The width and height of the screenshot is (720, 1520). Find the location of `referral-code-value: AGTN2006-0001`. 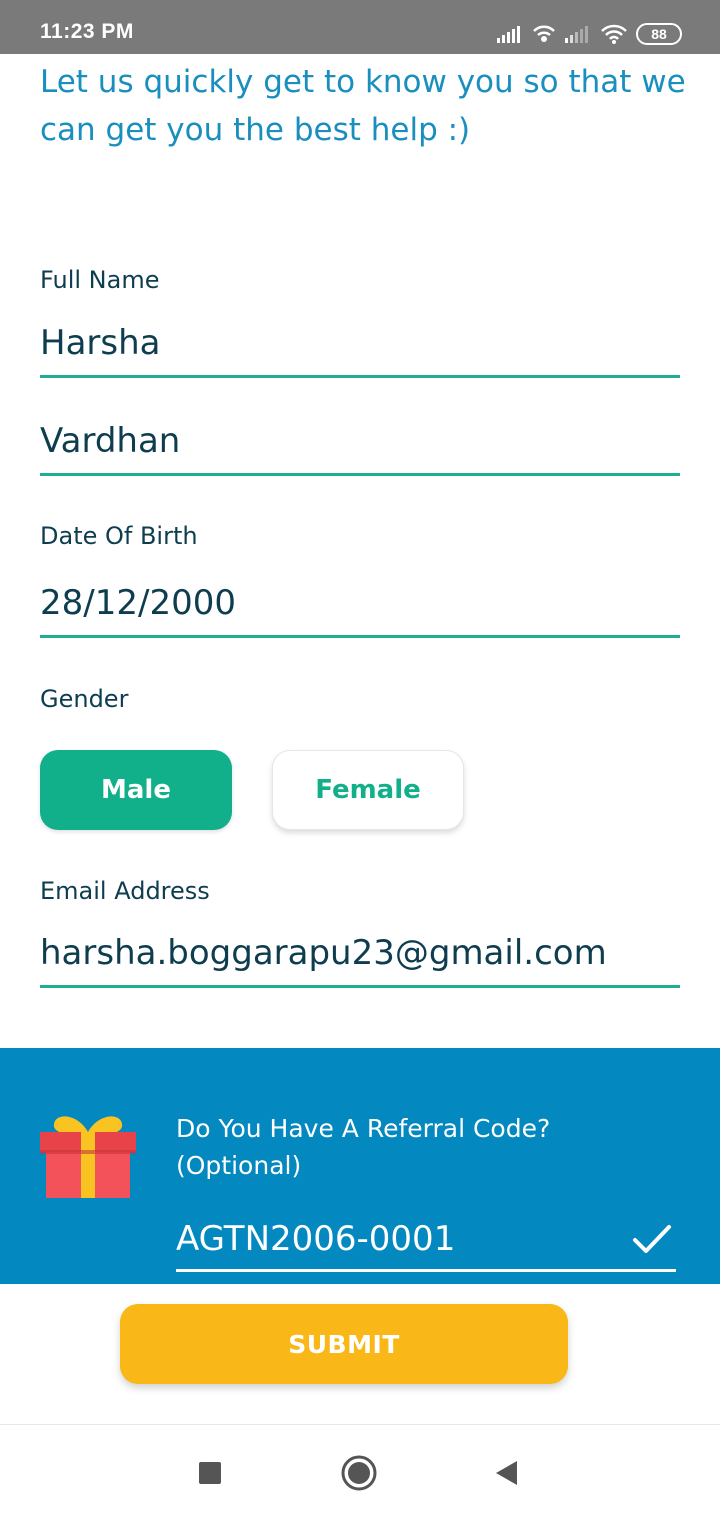

referral-code-value: AGTN2006-0001 is located at coordinates (316, 1239).